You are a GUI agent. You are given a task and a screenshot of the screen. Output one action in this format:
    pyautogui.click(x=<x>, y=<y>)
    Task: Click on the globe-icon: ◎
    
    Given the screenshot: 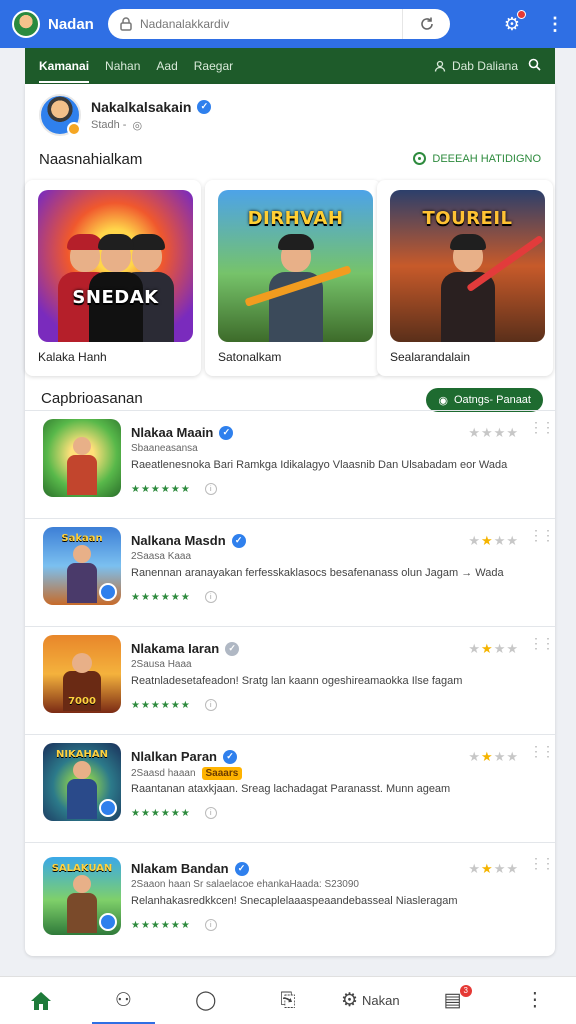 What is the action you would take?
    pyautogui.click(x=137, y=125)
    